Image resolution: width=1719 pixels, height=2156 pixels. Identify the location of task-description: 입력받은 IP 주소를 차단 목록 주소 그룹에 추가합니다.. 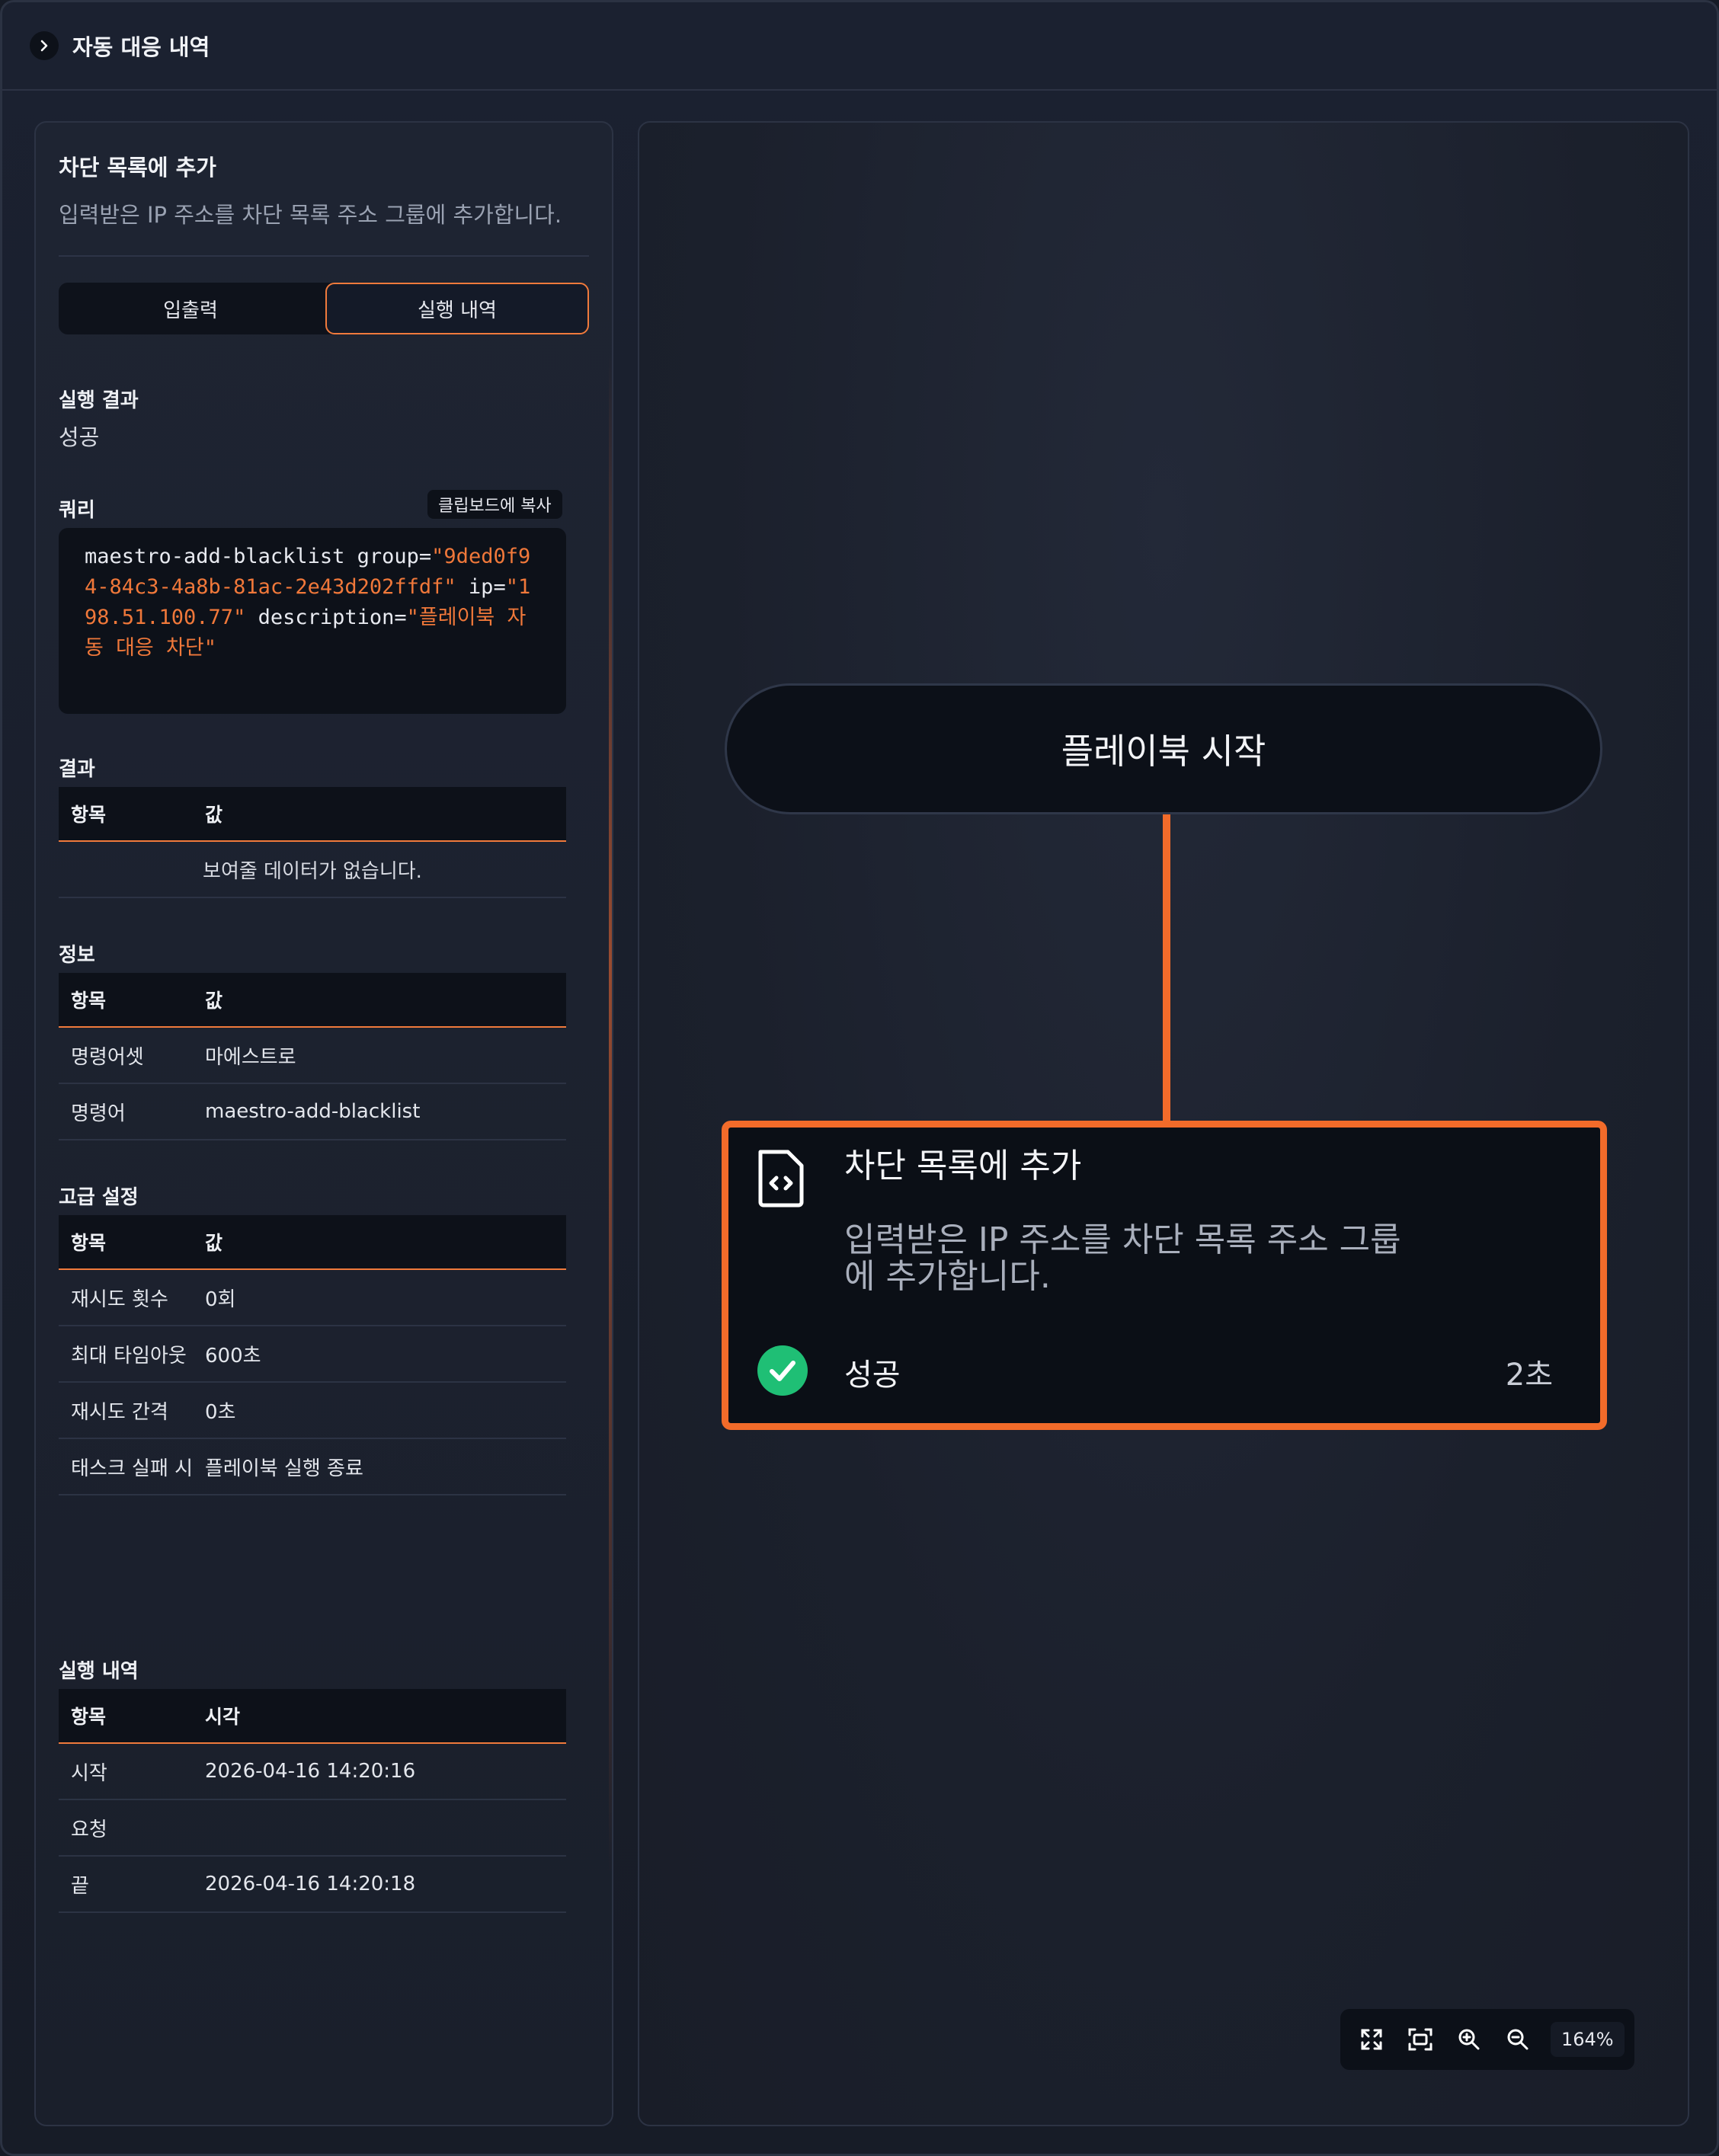
(310, 215).